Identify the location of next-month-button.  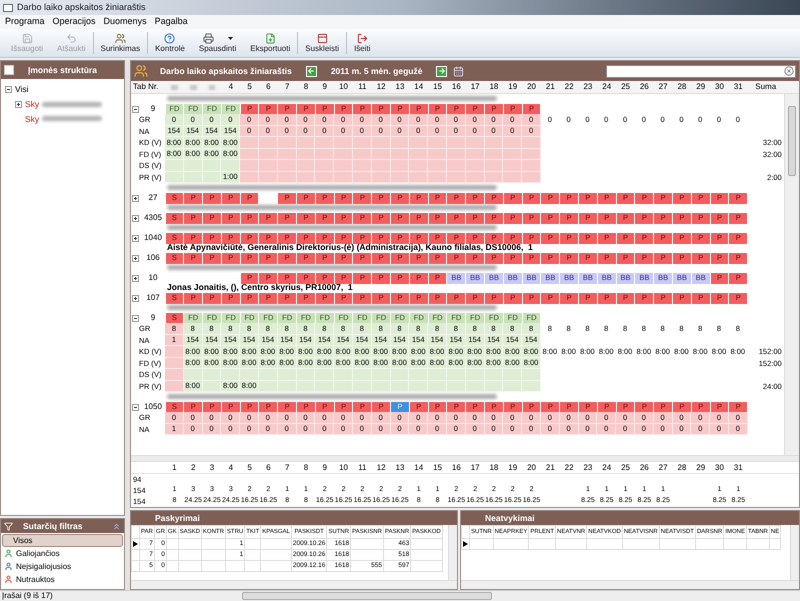
(442, 71).